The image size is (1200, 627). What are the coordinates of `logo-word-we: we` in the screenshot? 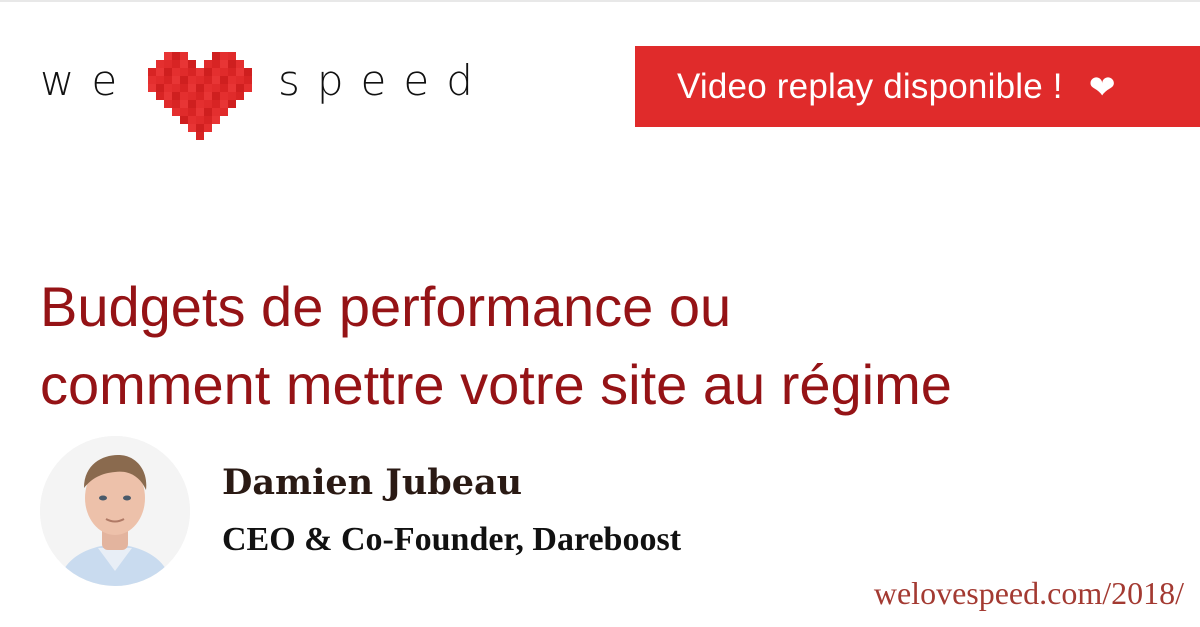 It's located at (87, 80).